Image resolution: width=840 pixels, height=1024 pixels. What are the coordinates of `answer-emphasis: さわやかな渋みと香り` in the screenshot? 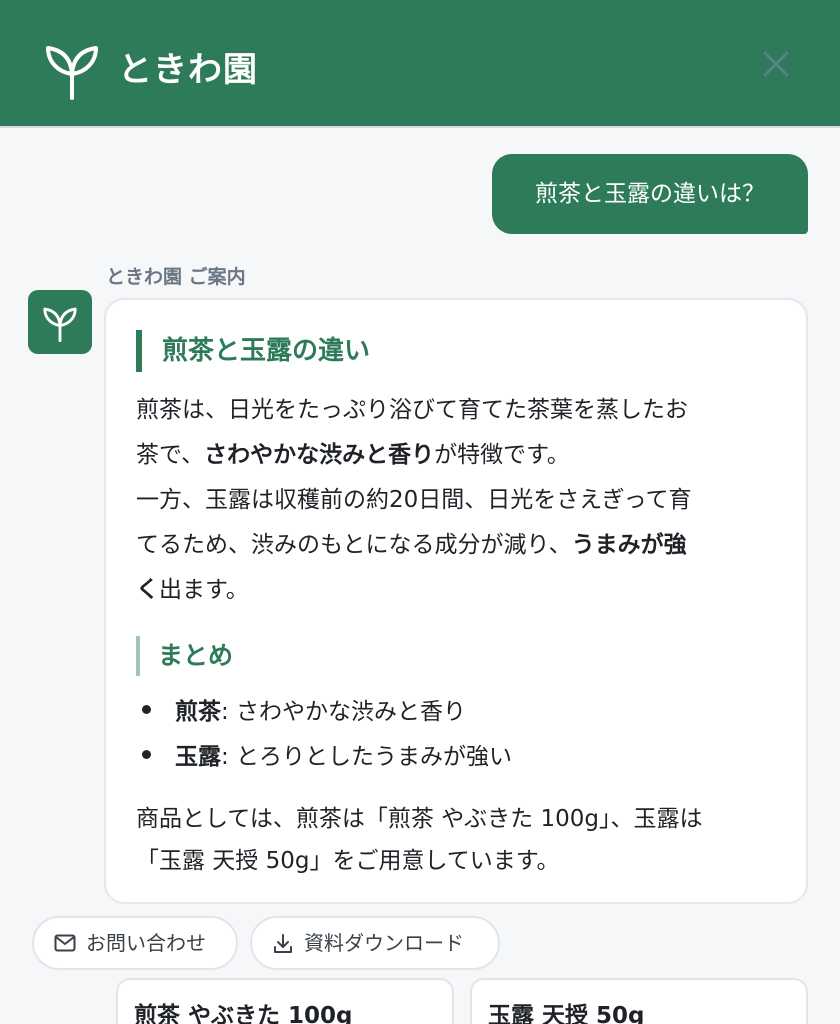 It's located at (319, 455).